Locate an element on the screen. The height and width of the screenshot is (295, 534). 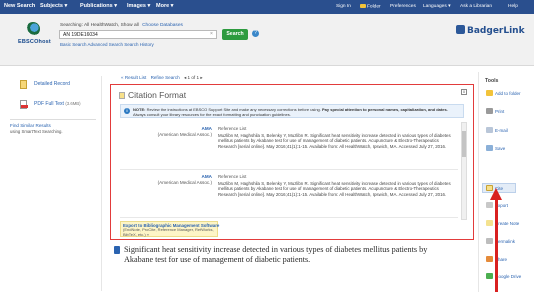
citation-icon is located at coordinates (122, 95).